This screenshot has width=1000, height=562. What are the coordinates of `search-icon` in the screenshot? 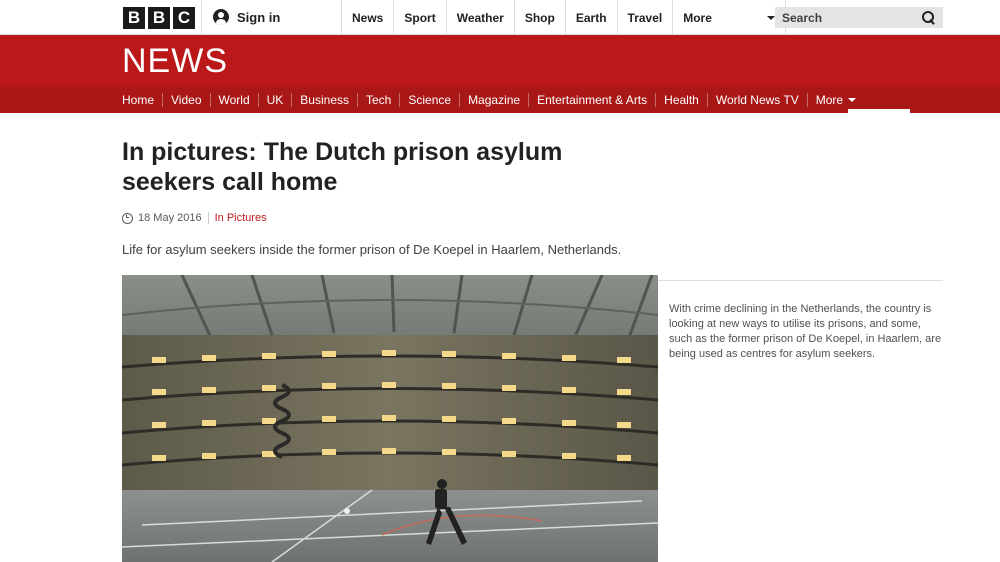 It's located at (929, 17).